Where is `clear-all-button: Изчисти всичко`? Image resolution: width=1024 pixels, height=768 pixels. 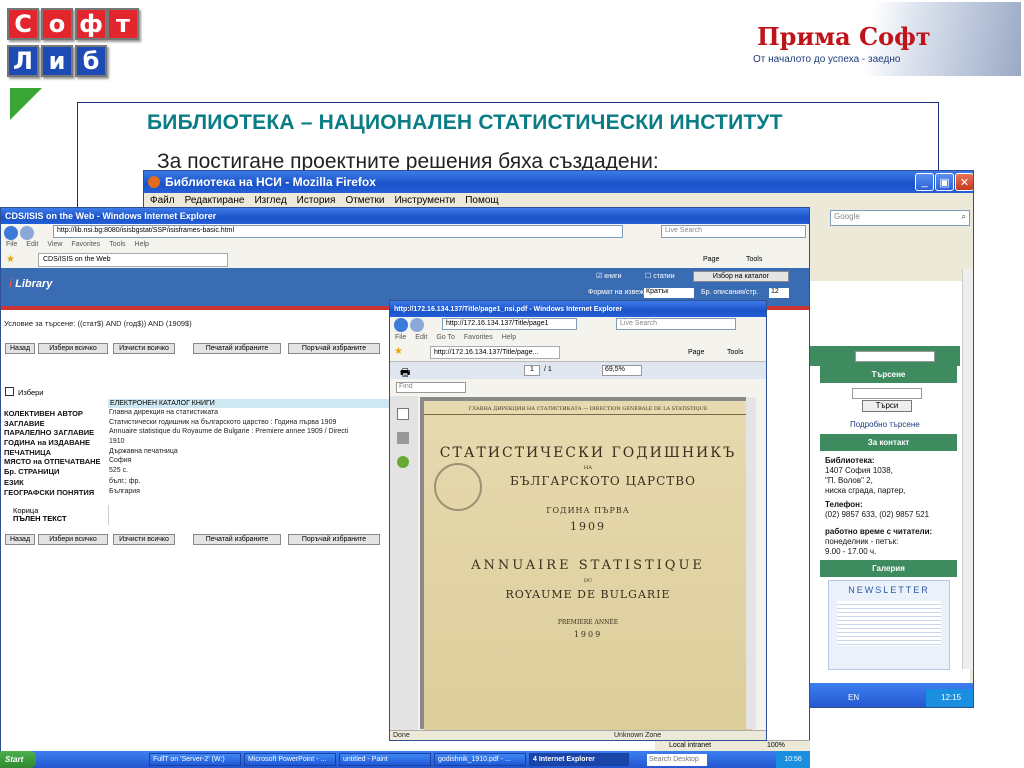
clear-all-button: Изчисти всичко is located at coordinates (144, 348).